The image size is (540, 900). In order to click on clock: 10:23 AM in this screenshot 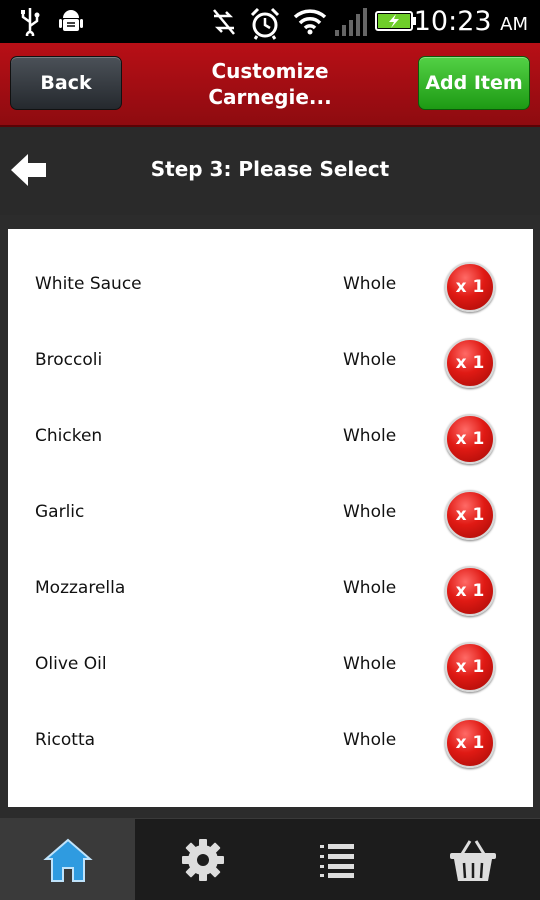, I will do `click(470, 21)`.